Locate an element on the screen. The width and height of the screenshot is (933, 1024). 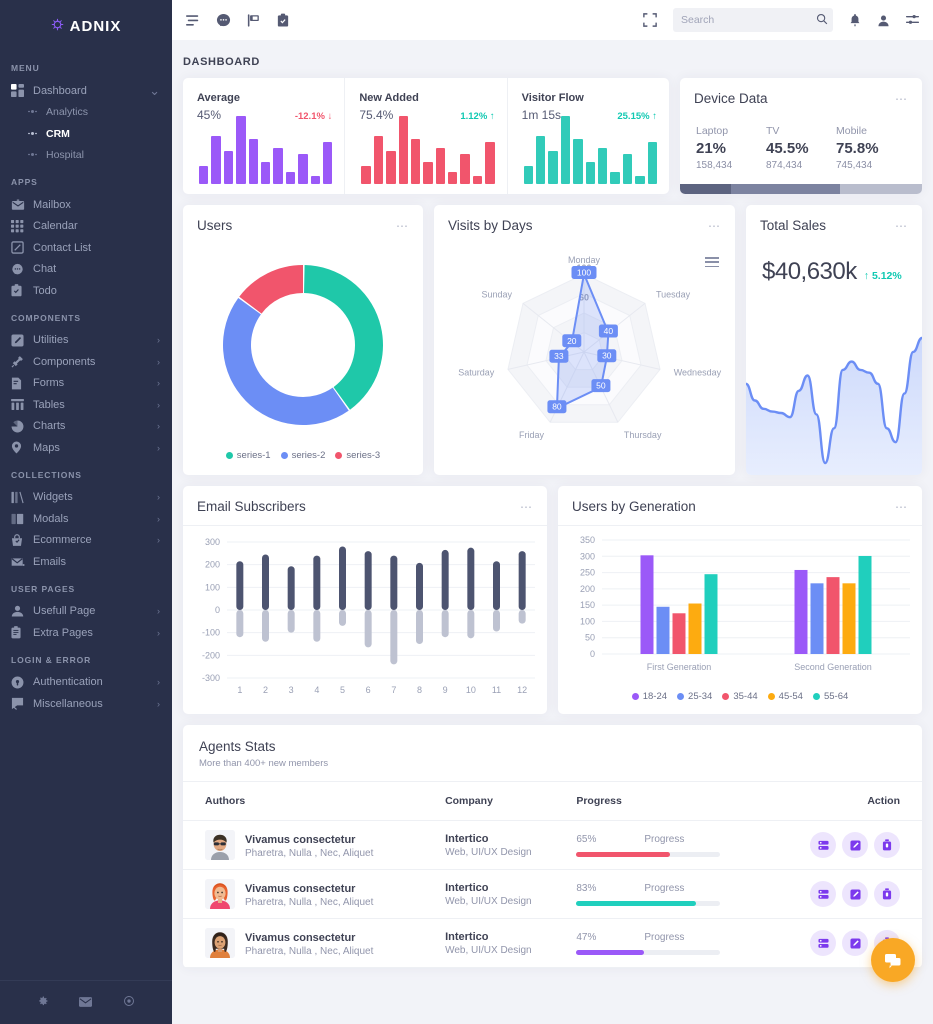
sidebar-item-modals: Modals › is located at coordinates (86, 519).